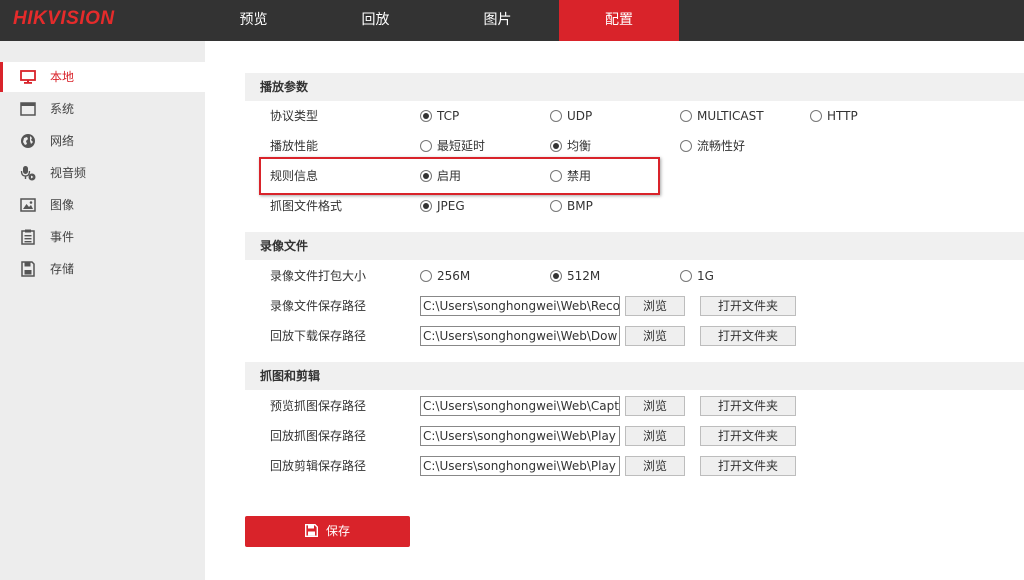 This screenshot has width=1024, height=580. Describe the element at coordinates (28, 109) in the screenshot. I see `window-icon` at that location.